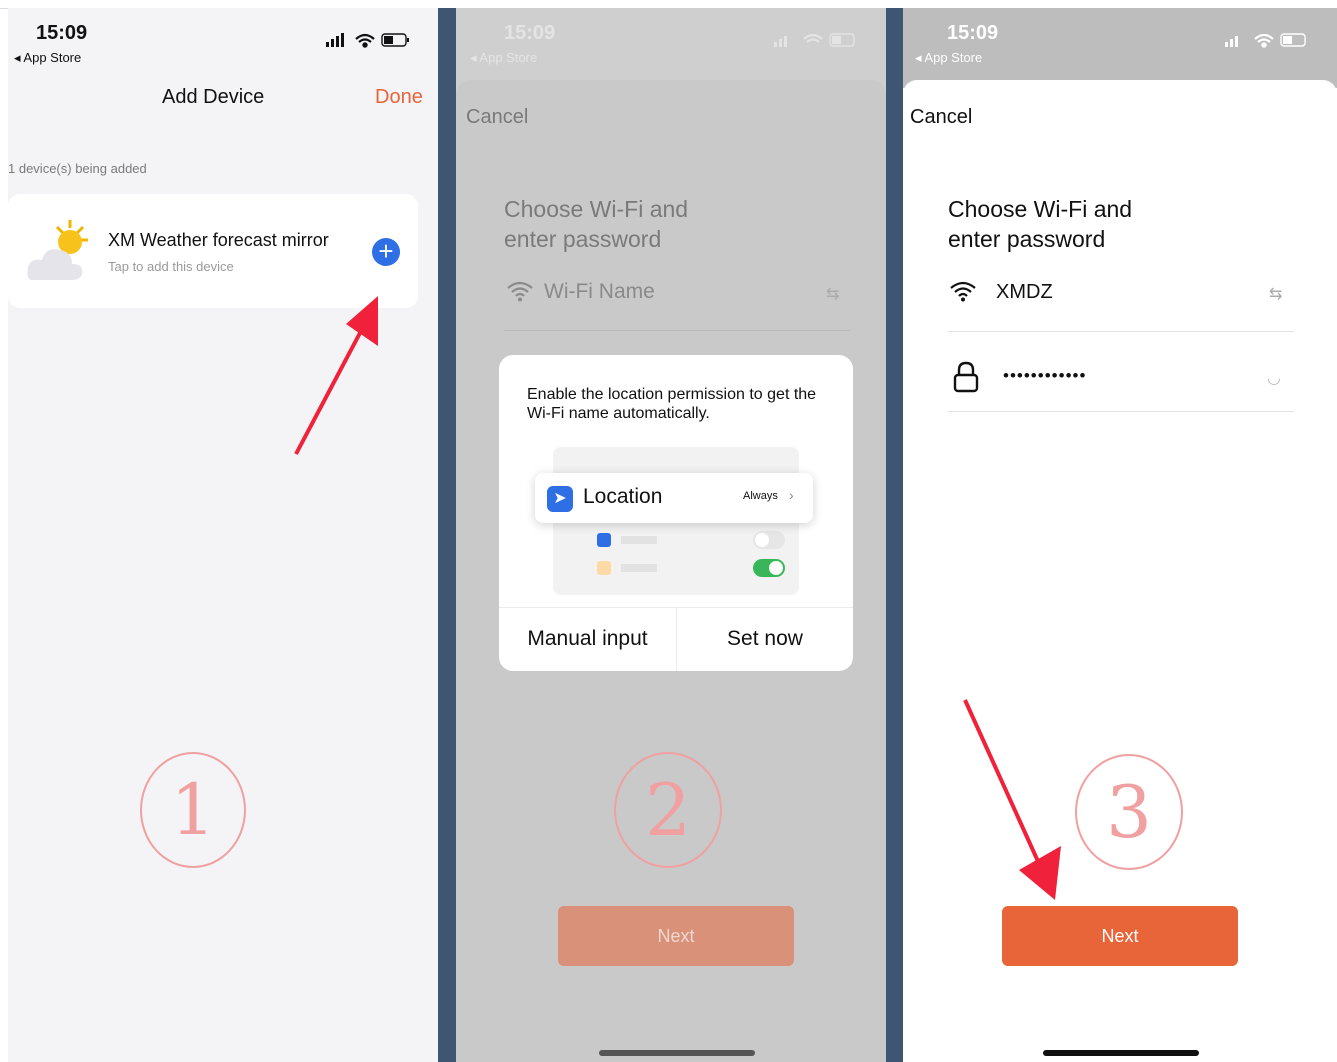  What do you see at coordinates (791, 495) in the screenshot?
I see `chevron-right-icon: ›` at bounding box center [791, 495].